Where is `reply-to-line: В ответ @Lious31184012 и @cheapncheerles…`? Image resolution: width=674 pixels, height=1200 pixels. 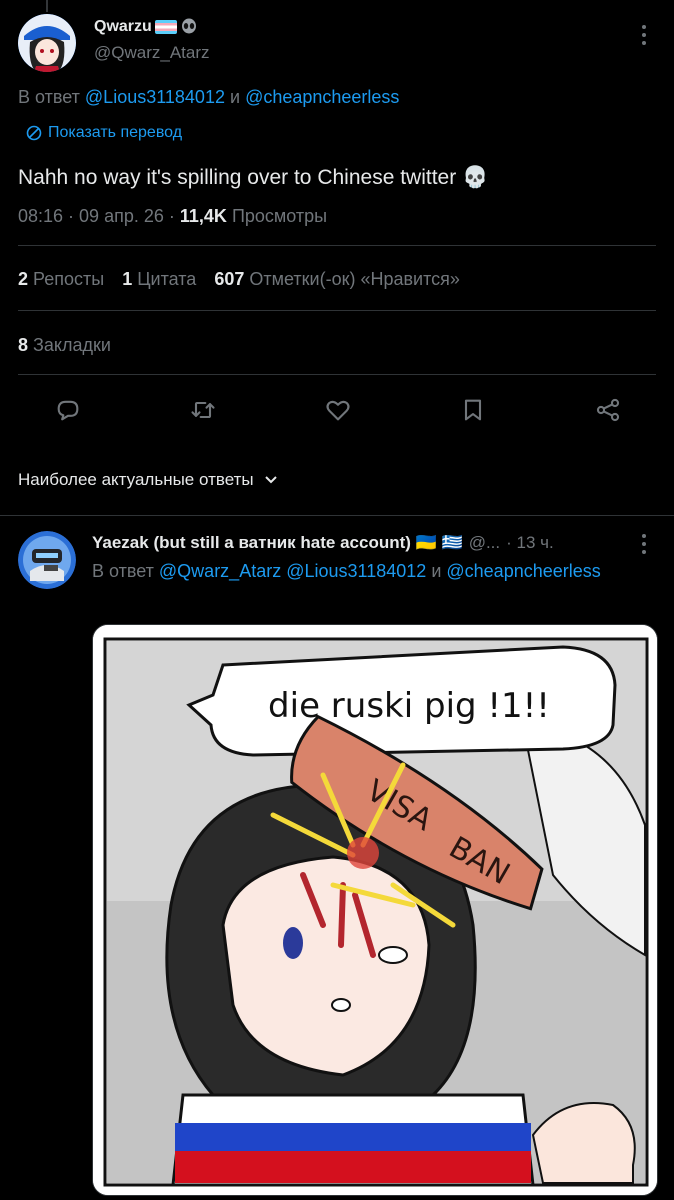 reply-to-line: В ответ @Lious31184012 и @cheapncheerles… is located at coordinates (209, 97).